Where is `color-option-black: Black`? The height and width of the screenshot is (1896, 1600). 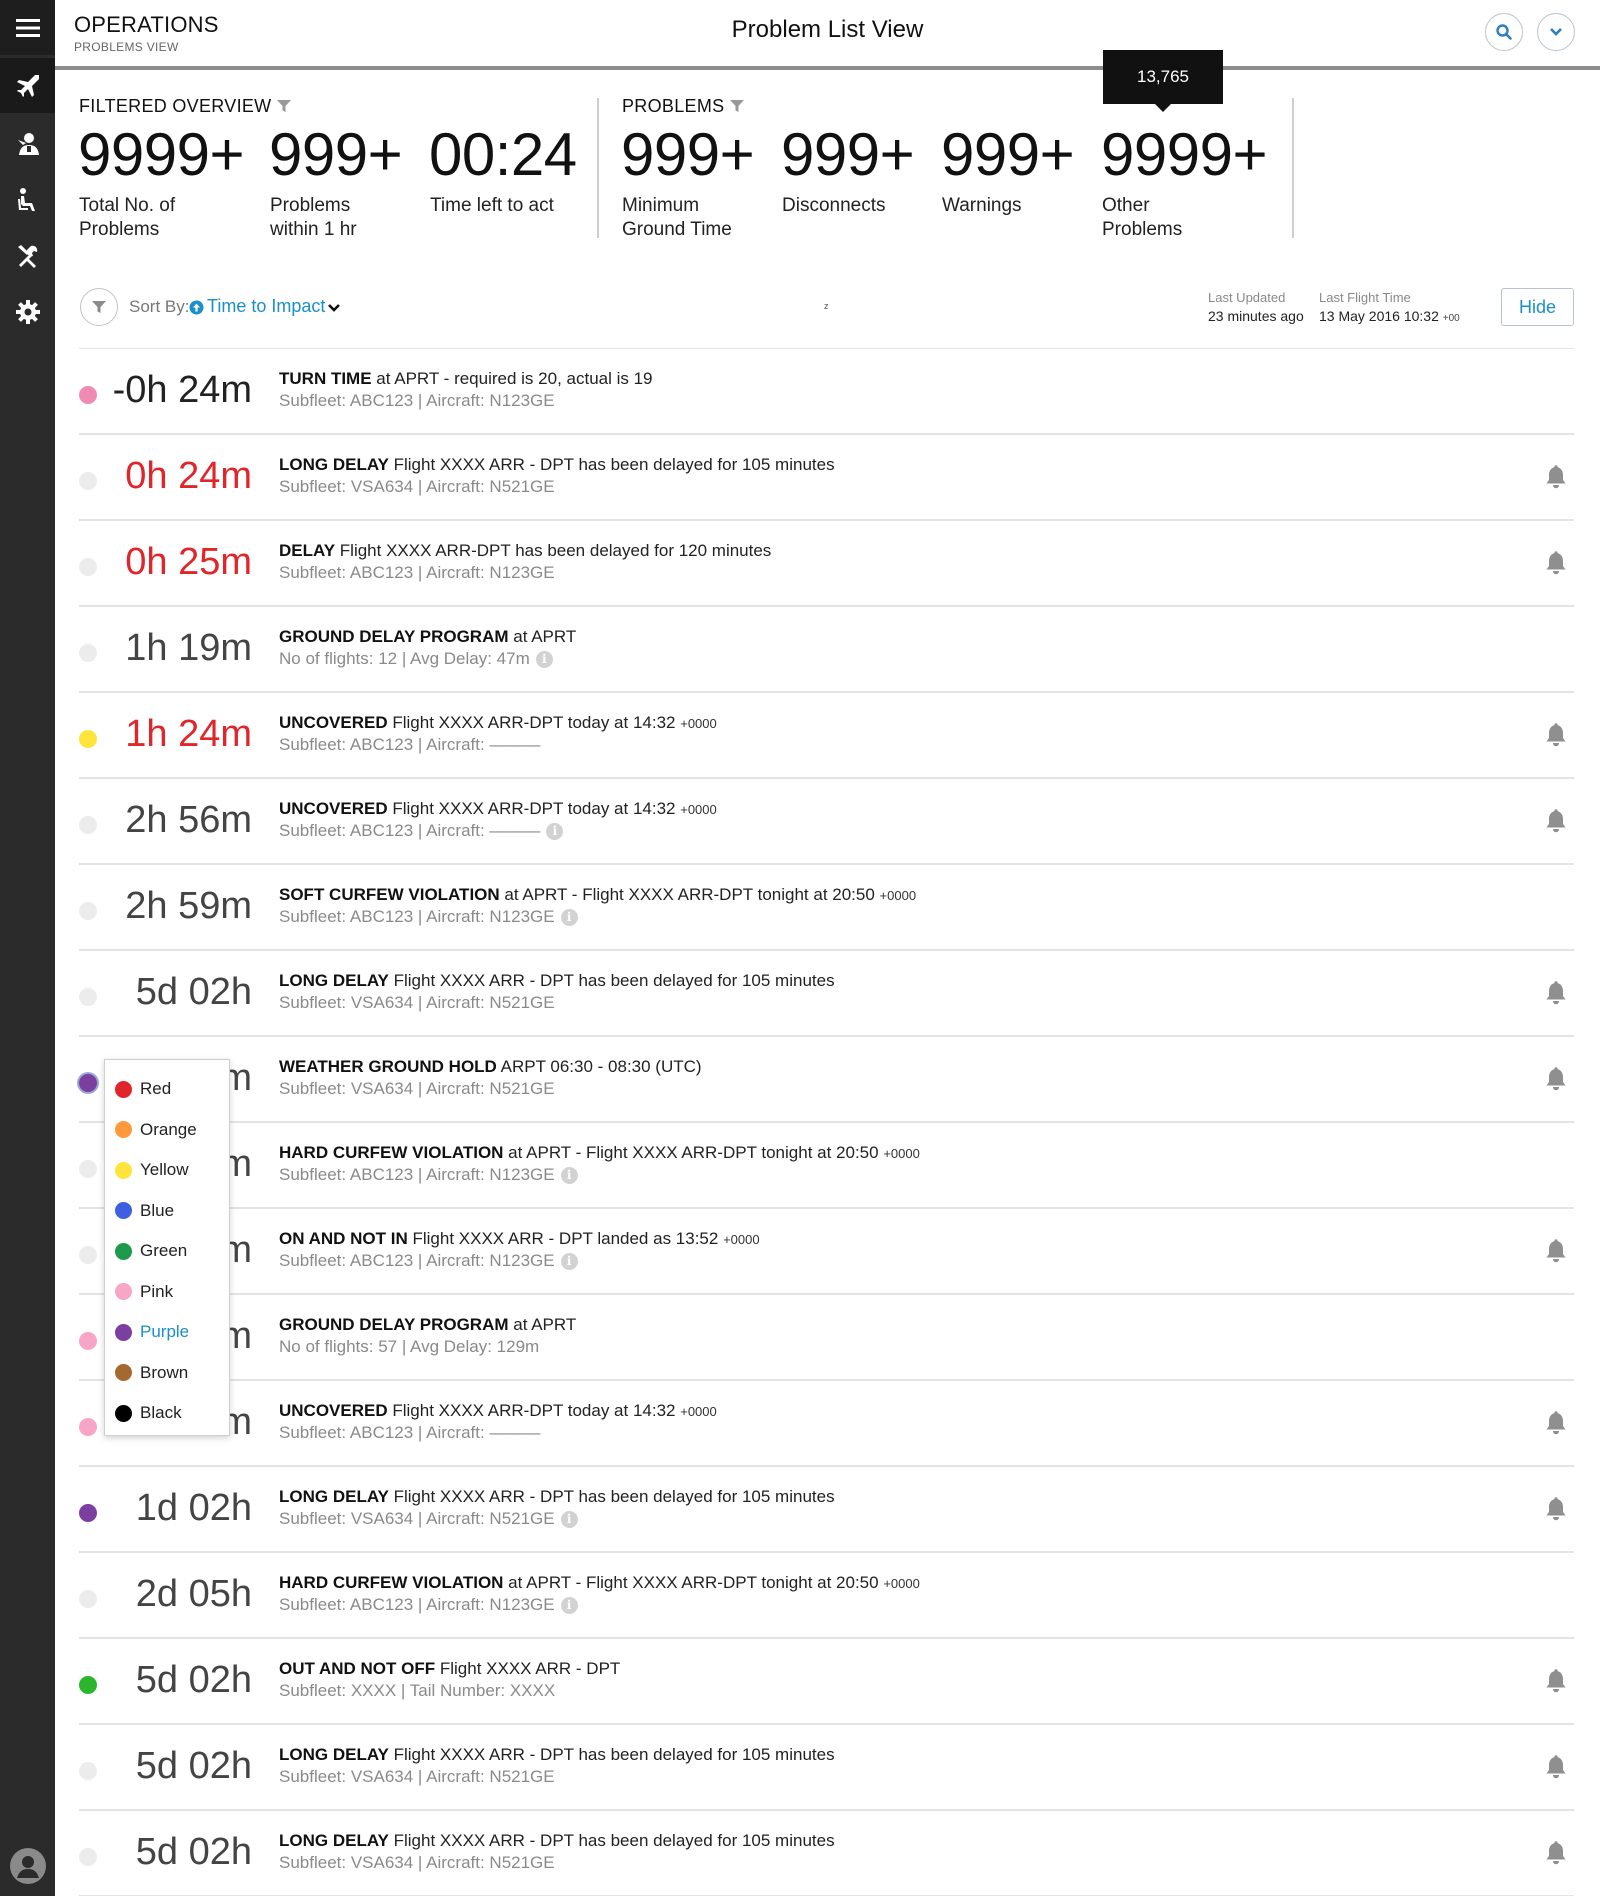
color-option-black: Black is located at coordinates (167, 1413).